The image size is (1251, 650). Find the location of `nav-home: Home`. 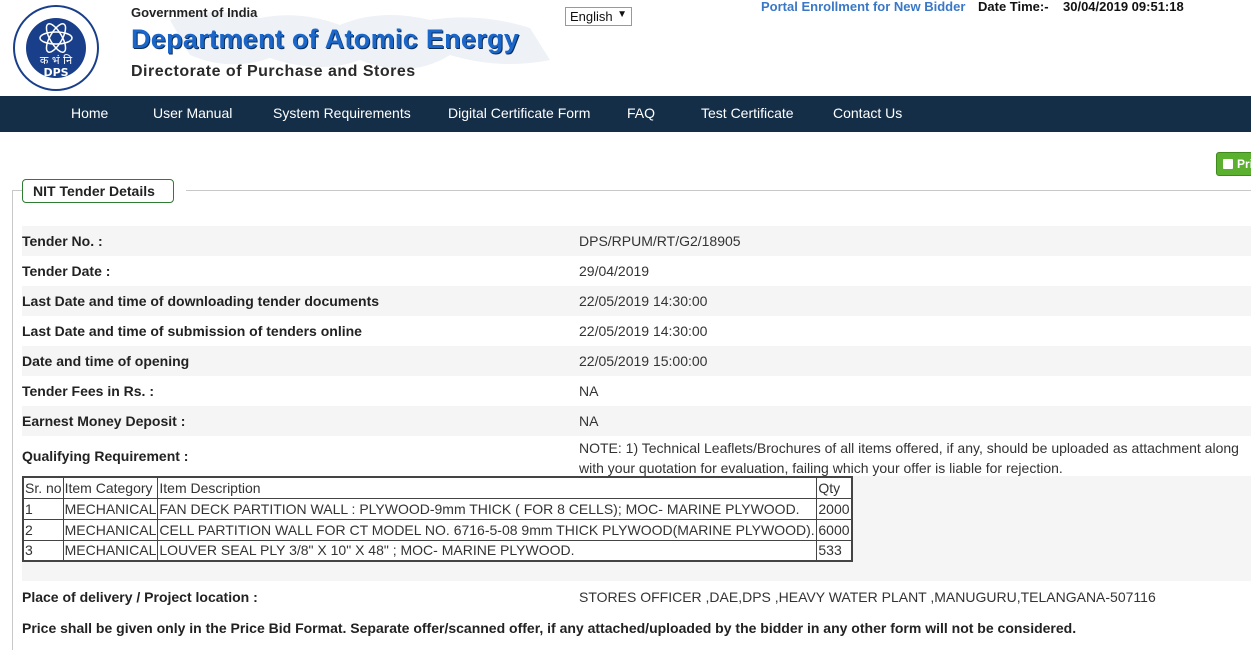

nav-home: Home is located at coordinates (89, 113).